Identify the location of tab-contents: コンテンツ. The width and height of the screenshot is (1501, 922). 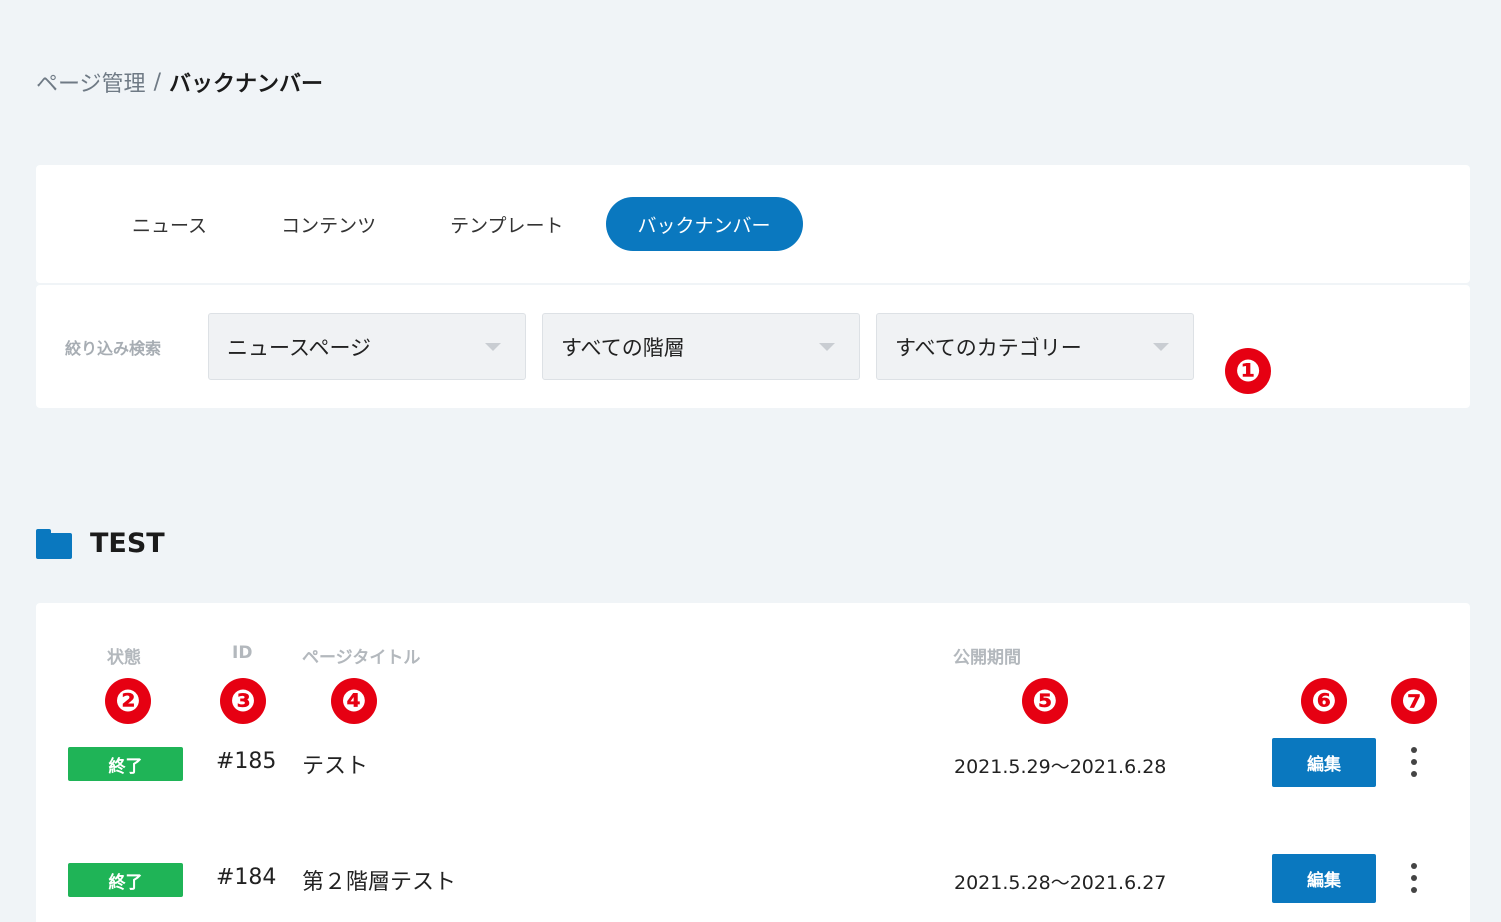
(328, 224).